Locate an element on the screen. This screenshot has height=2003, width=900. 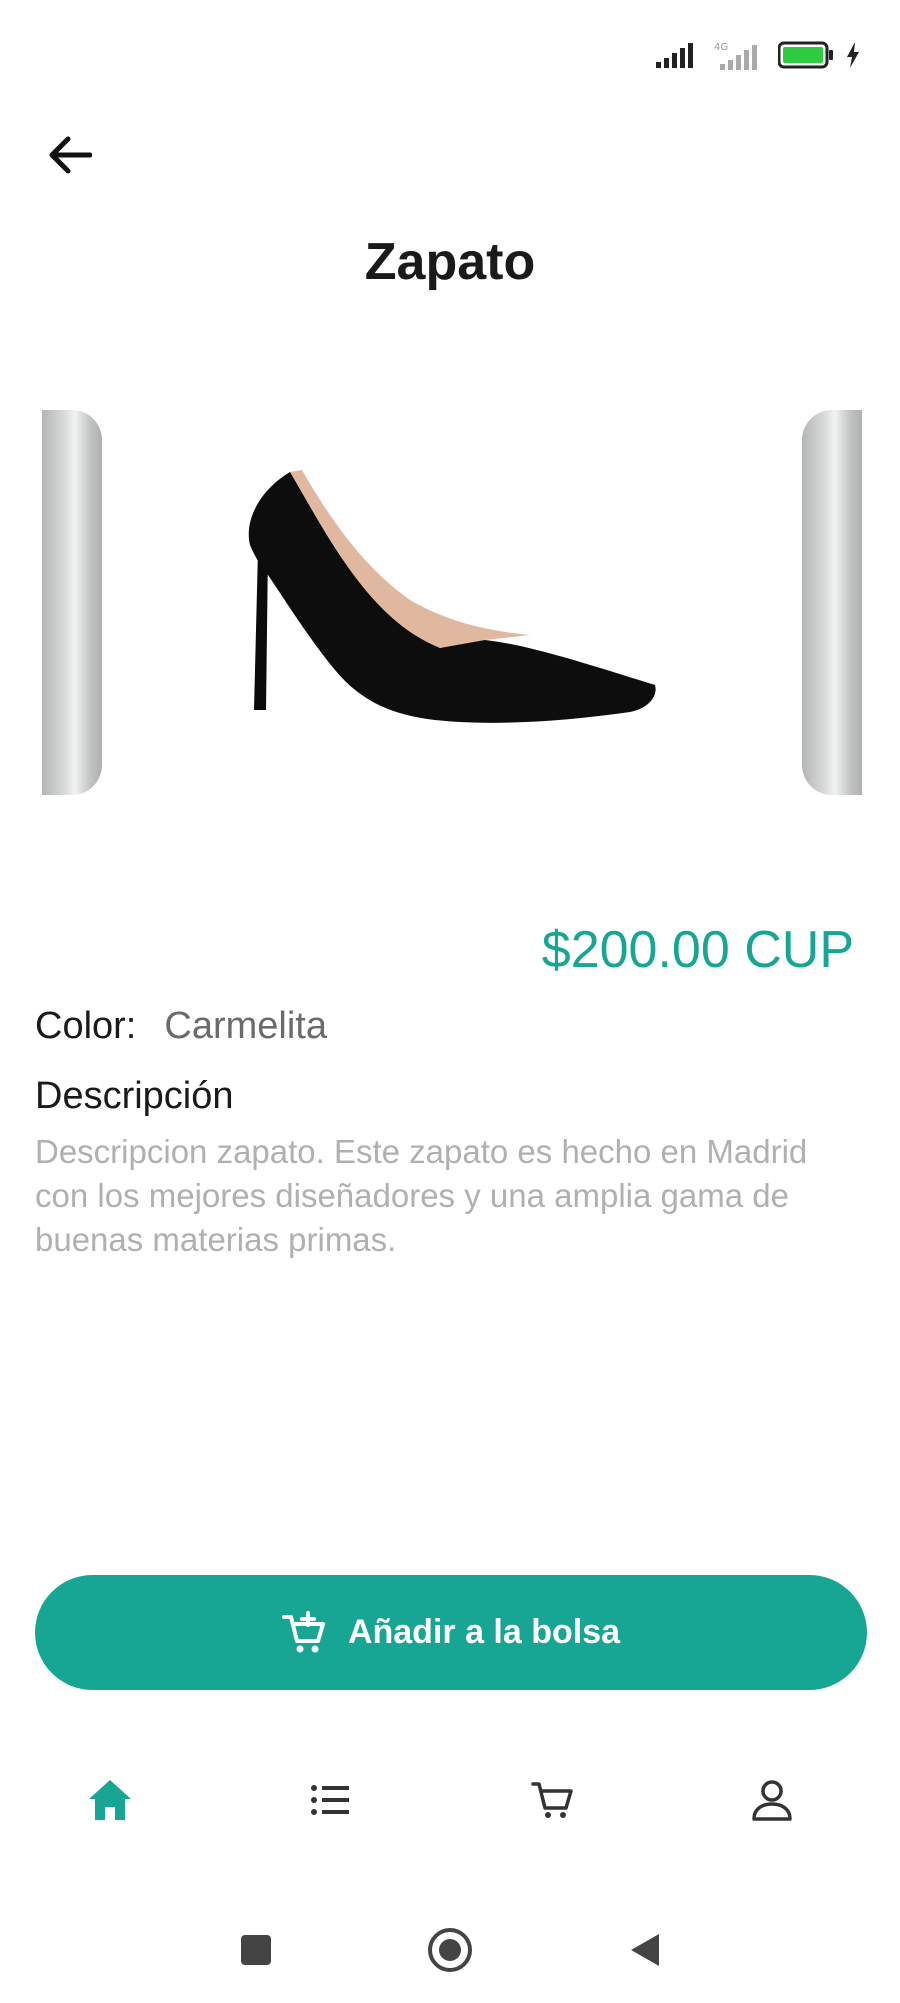
previous-image-preview is located at coordinates (72, 602).